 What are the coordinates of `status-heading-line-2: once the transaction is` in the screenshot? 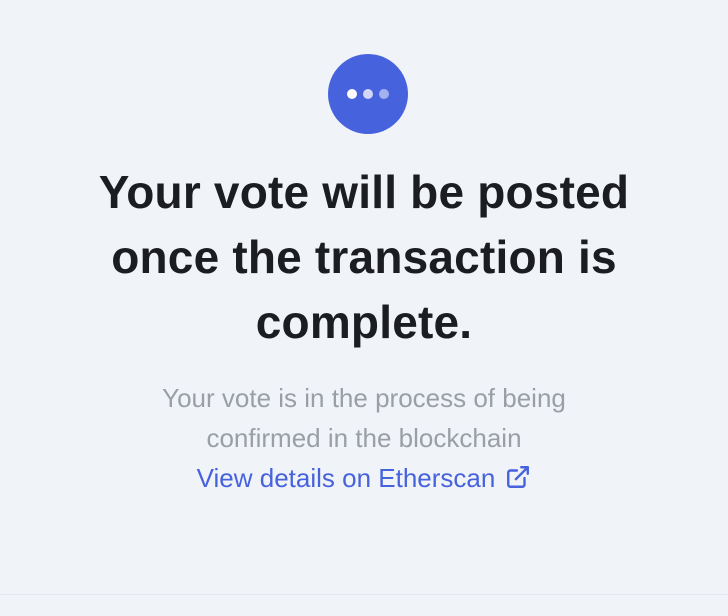 It's located at (364, 257).